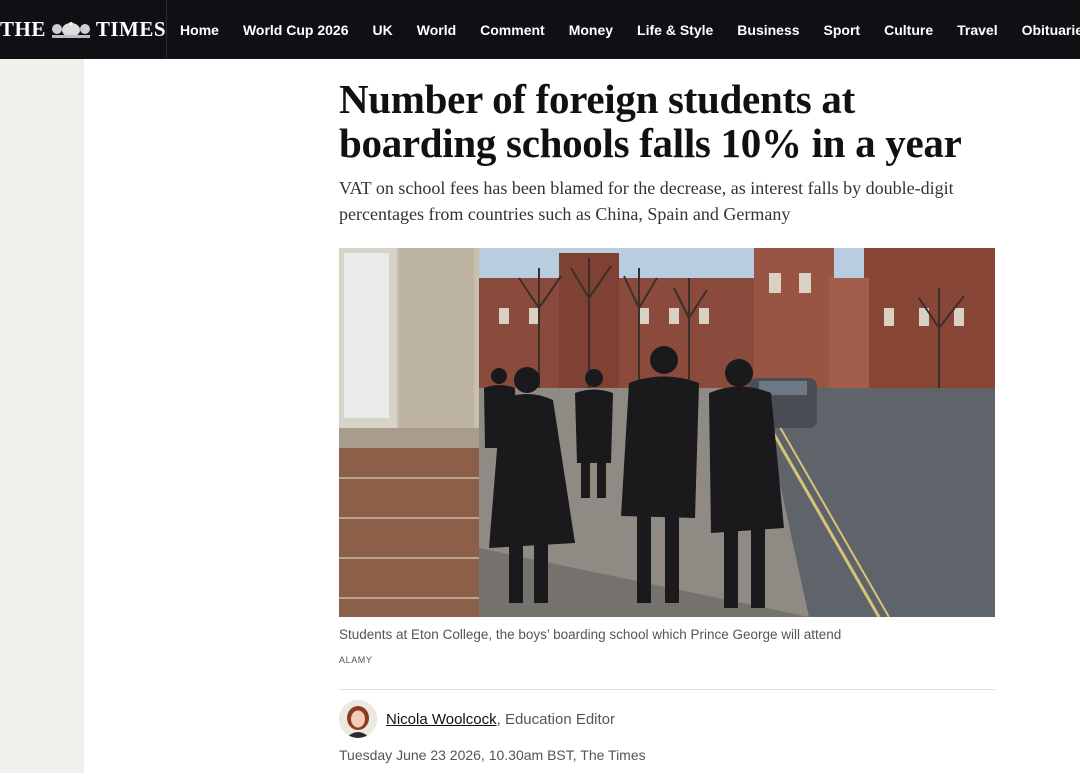 This screenshot has height=773, width=1080. Describe the element at coordinates (42, 416) in the screenshot. I see `left-rail` at that location.